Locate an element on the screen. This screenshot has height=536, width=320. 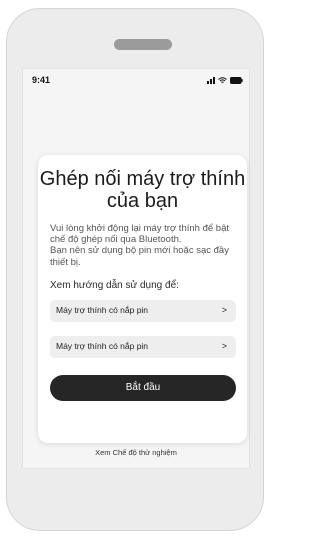
status-bar: 9:41 is located at coordinates (136, 80).